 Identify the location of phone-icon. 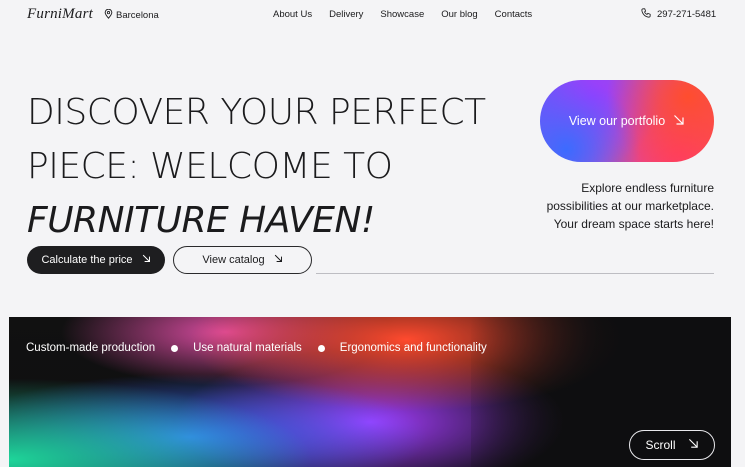
(646, 14).